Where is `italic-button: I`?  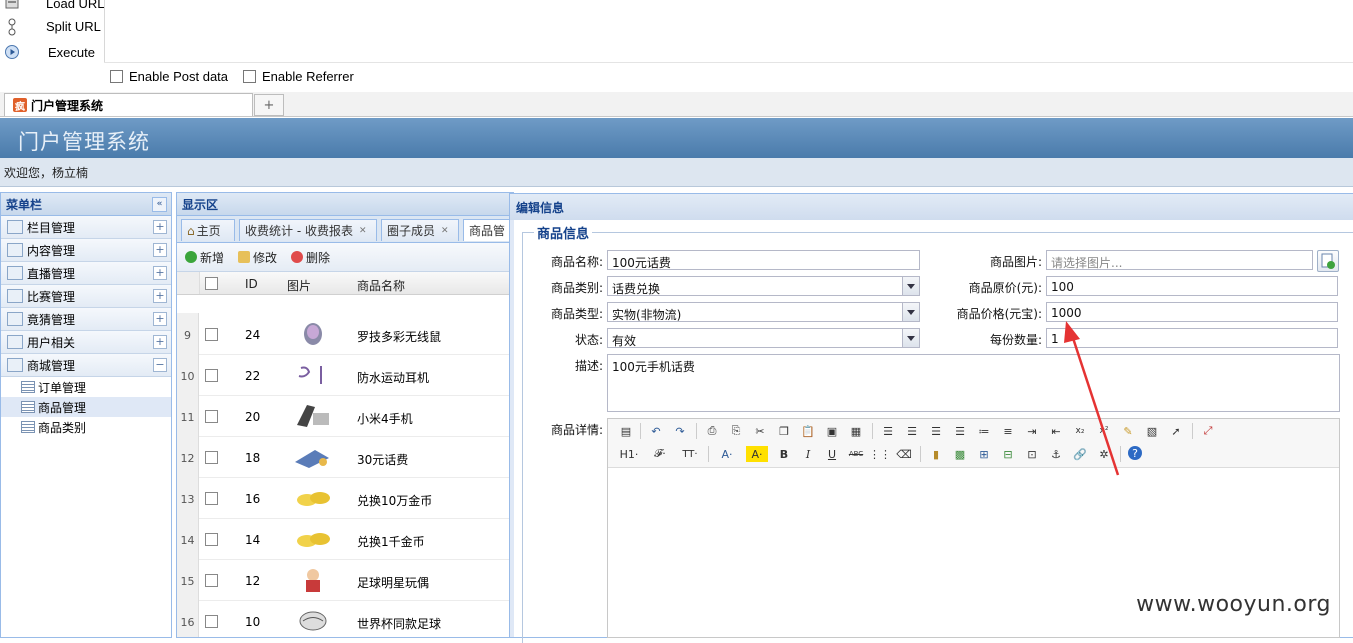 italic-button: I is located at coordinates (808, 454).